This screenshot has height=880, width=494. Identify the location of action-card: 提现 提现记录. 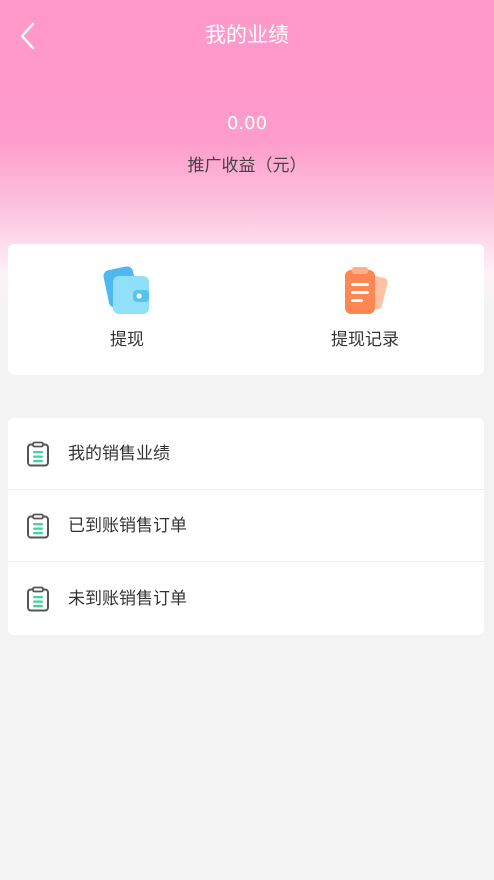
(246, 309).